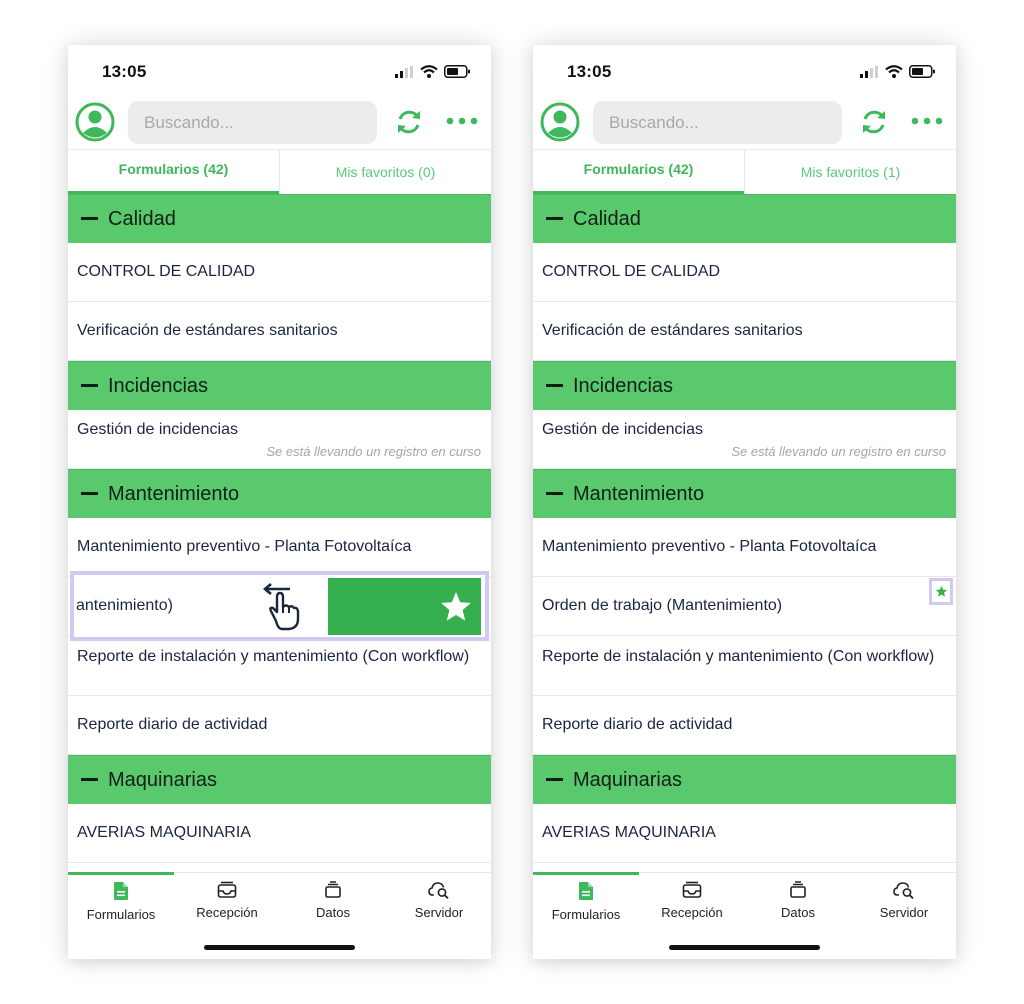 The width and height of the screenshot is (1024, 1004). What do you see at coordinates (124, 605) in the screenshot?
I see `swiped-item-label: antenimiento)` at bounding box center [124, 605].